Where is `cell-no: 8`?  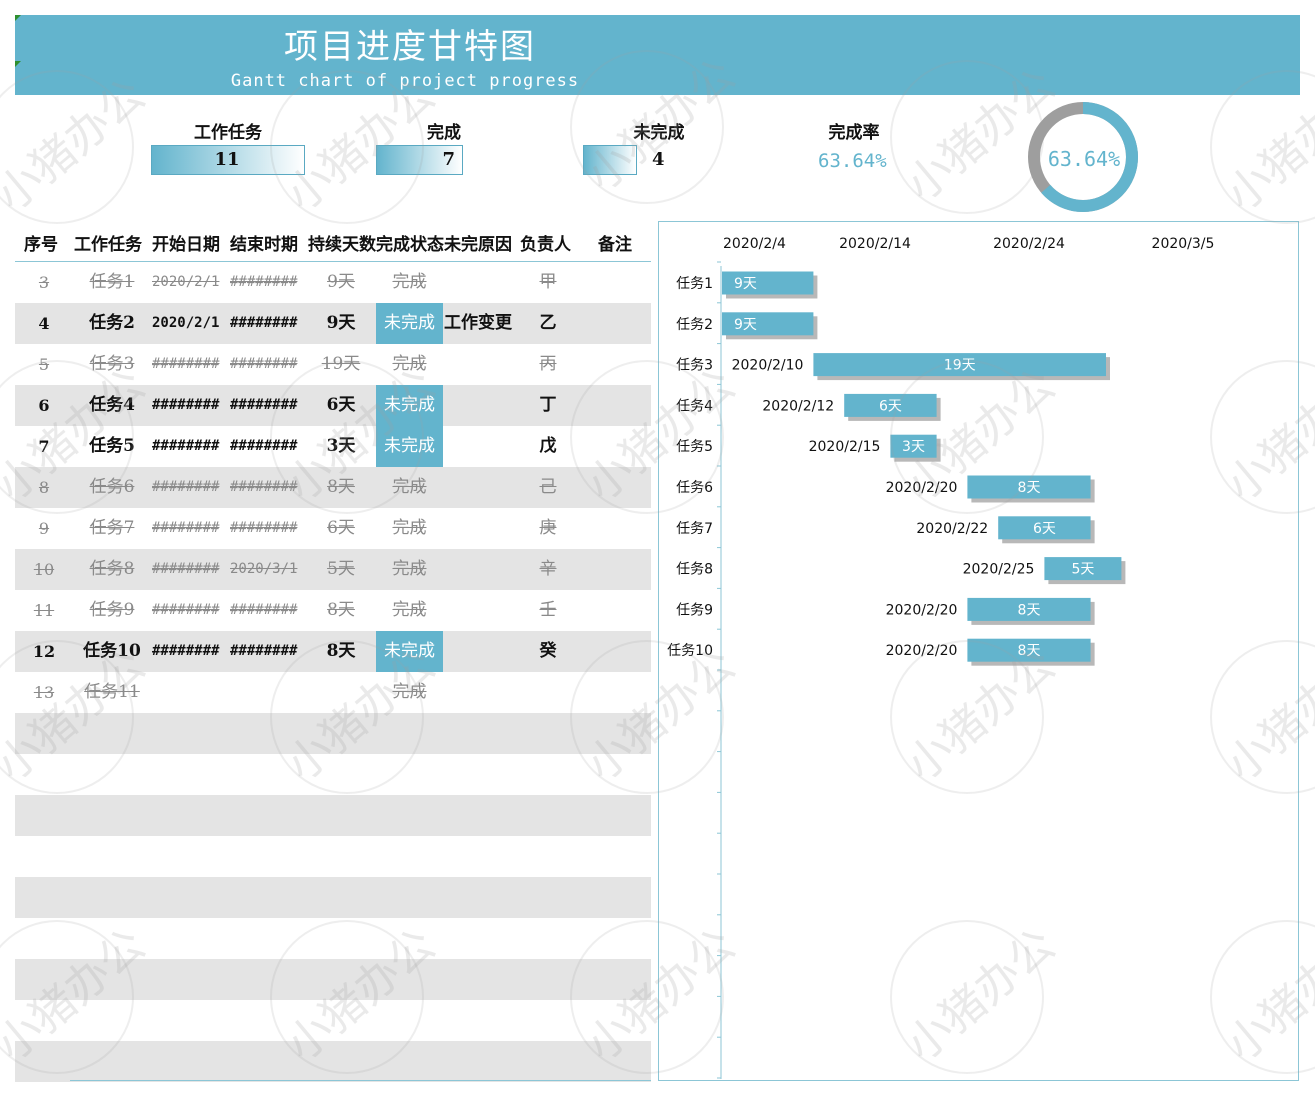
cell-no: 8 is located at coordinates (44, 487).